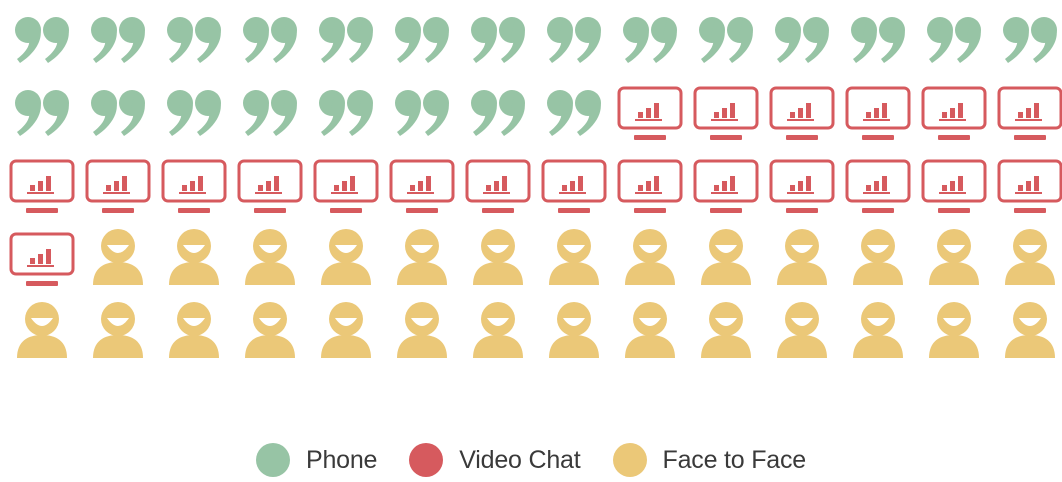  What do you see at coordinates (629, 460) in the screenshot?
I see `legend-swatch-face-to-face` at bounding box center [629, 460].